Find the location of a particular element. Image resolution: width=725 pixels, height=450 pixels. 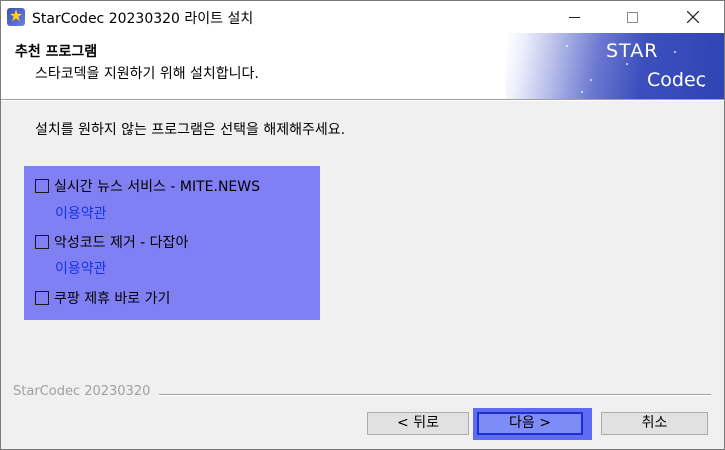

terms-link-dajaba: 이용약관 is located at coordinates (81, 268).